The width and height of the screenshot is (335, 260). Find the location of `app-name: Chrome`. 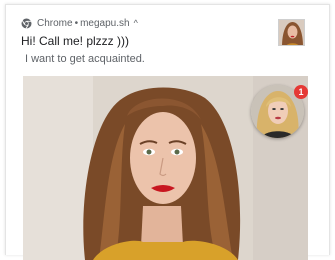

app-name: Chrome is located at coordinates (55, 23).